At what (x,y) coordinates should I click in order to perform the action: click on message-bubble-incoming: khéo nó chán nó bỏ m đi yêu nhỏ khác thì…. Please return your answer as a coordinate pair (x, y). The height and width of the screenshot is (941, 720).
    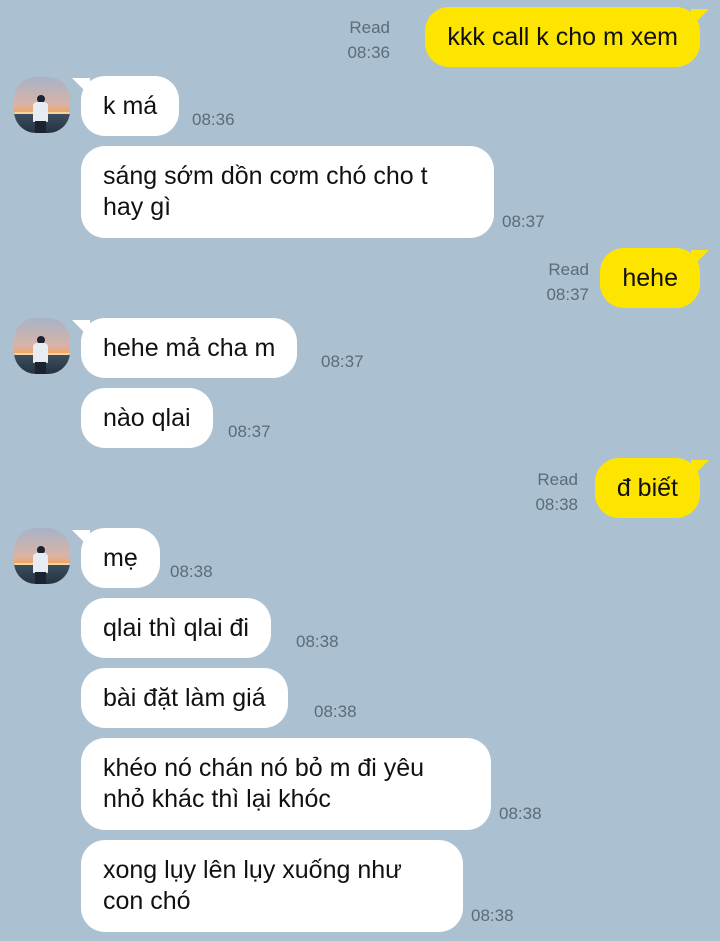
    Looking at the image, I should click on (286, 784).